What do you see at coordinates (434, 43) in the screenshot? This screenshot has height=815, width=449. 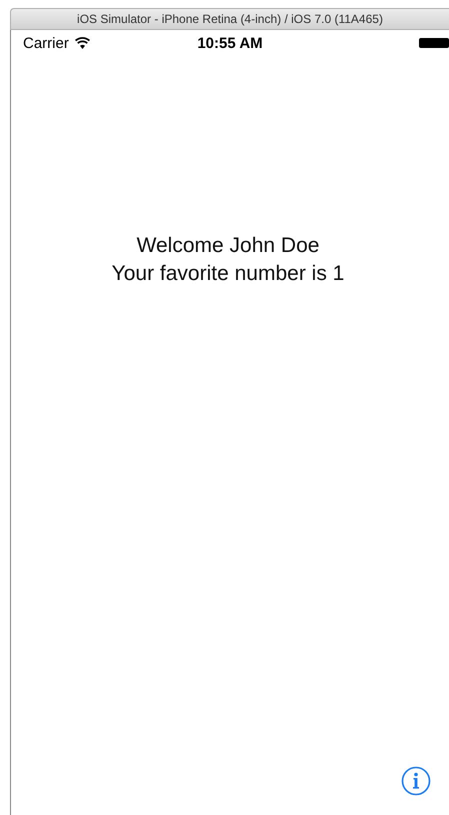 I see `battery-icon` at bounding box center [434, 43].